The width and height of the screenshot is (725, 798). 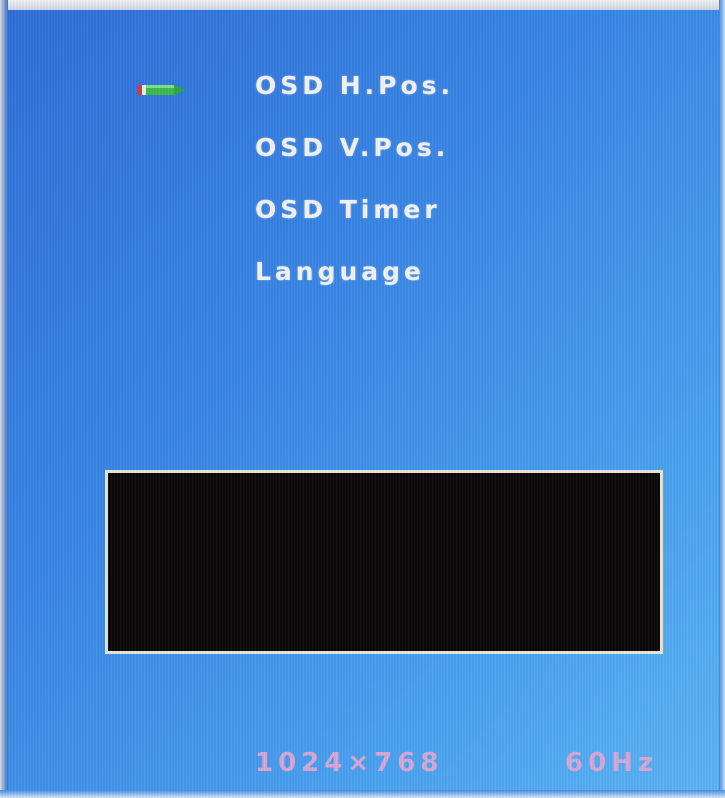 I want to click on osd-menu: OSD H.Pos. OSD V.Pos. OSD Timer Language, so click(x=354, y=192).